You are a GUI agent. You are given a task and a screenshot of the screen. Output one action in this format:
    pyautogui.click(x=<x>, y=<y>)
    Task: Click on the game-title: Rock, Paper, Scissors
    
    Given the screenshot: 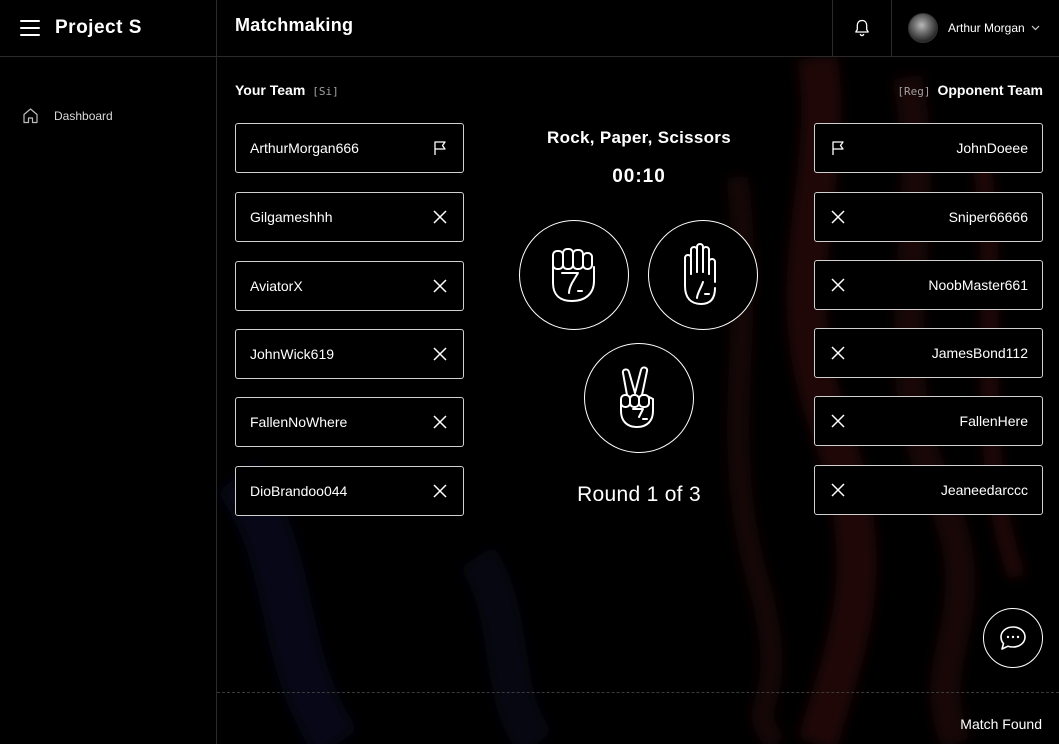 What is the action you would take?
    pyautogui.click(x=639, y=137)
    